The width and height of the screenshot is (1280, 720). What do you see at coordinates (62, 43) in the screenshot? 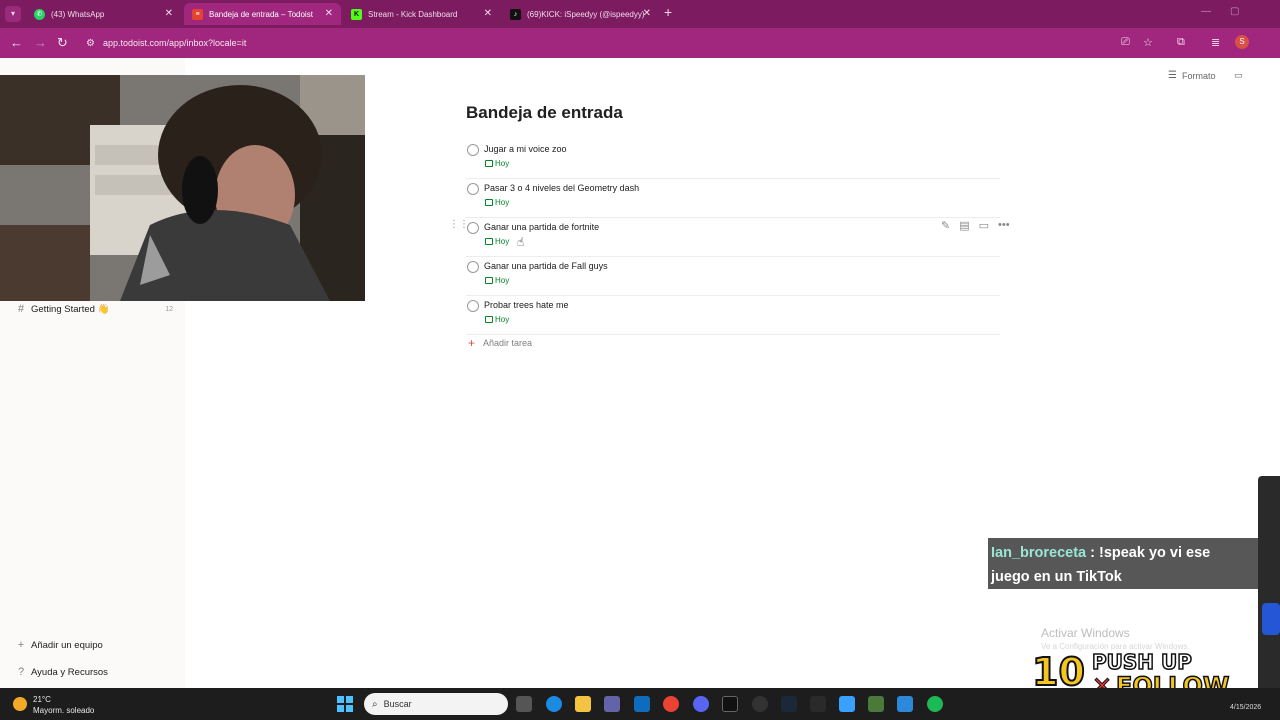
I see `reload-icon: ↻` at bounding box center [62, 43].